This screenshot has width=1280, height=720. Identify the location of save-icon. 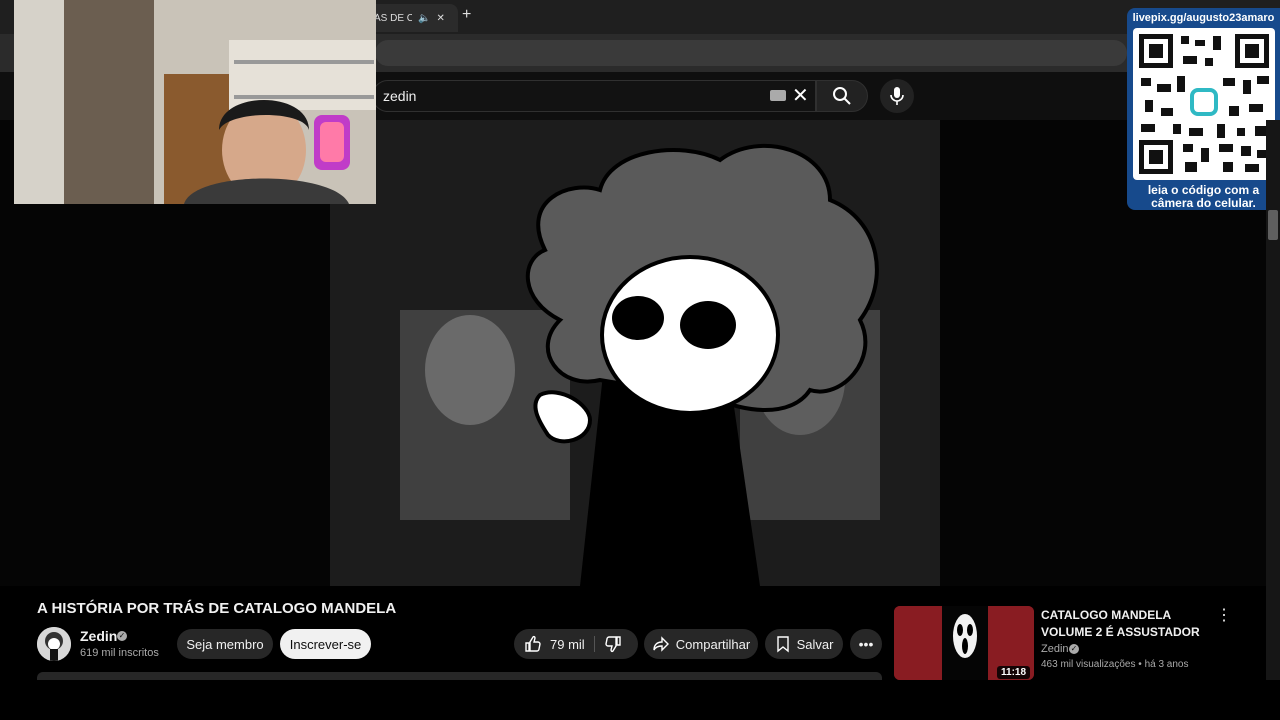
(782, 644).